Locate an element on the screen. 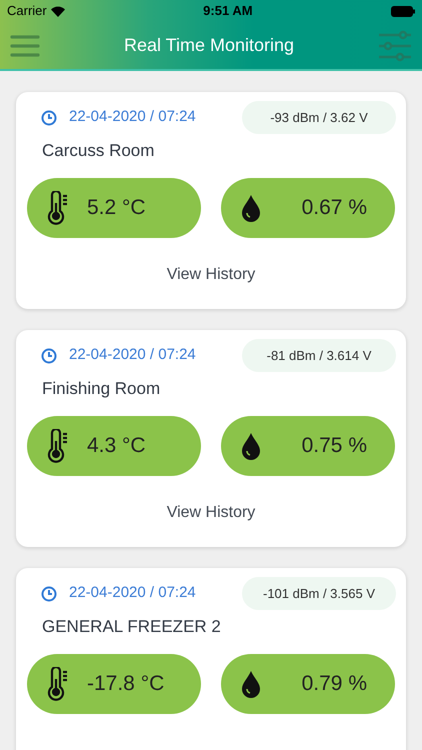 Image resolution: width=422 pixels, height=750 pixels. humidity-value: 0.75 % is located at coordinates (334, 445).